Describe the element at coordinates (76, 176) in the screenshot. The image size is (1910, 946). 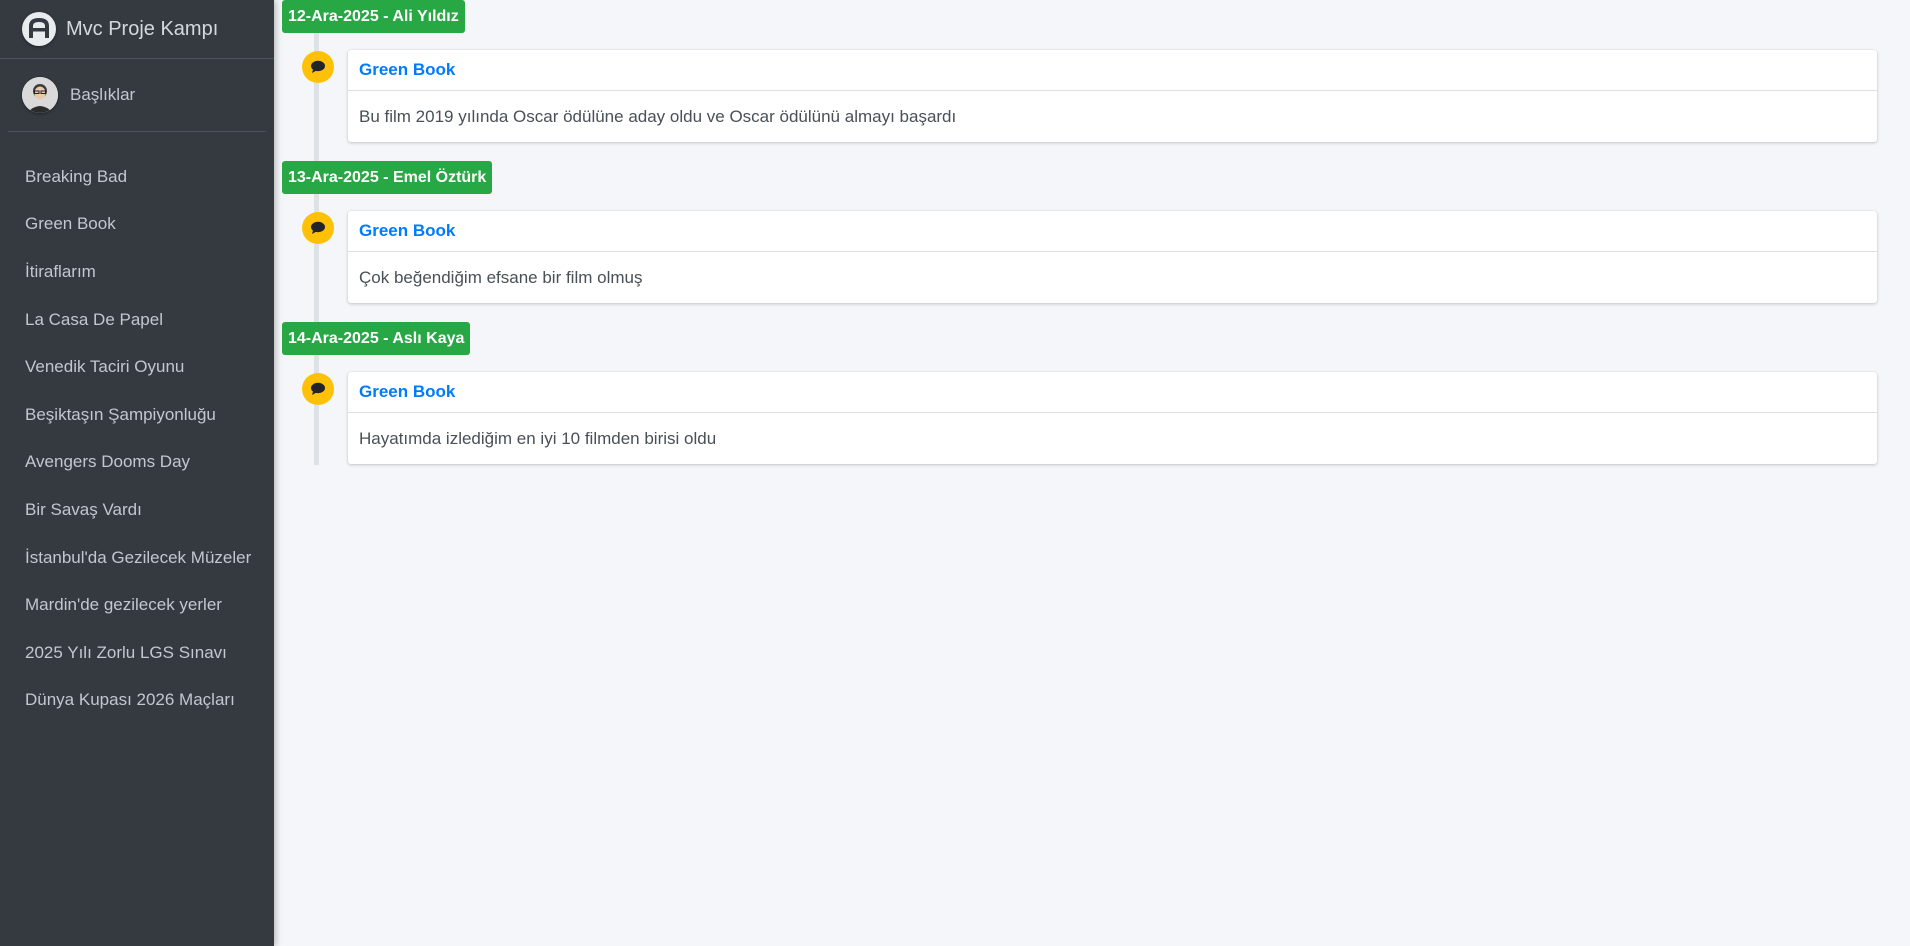
I see `sidebar-item-label: Breaking Bad` at that location.